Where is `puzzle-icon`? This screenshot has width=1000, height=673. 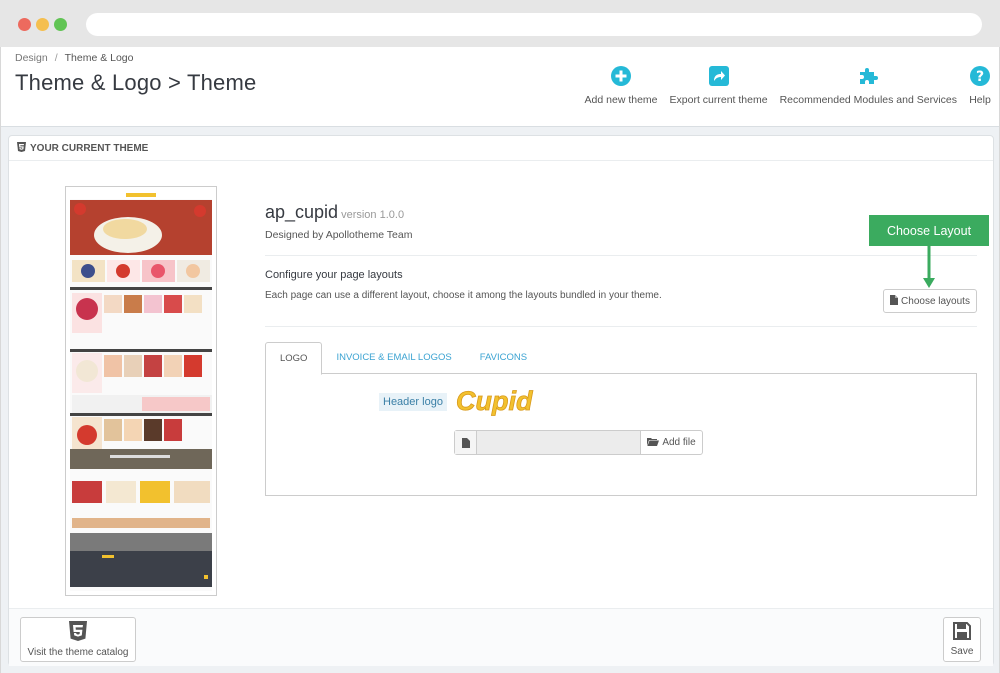
puzzle-icon is located at coordinates (868, 76).